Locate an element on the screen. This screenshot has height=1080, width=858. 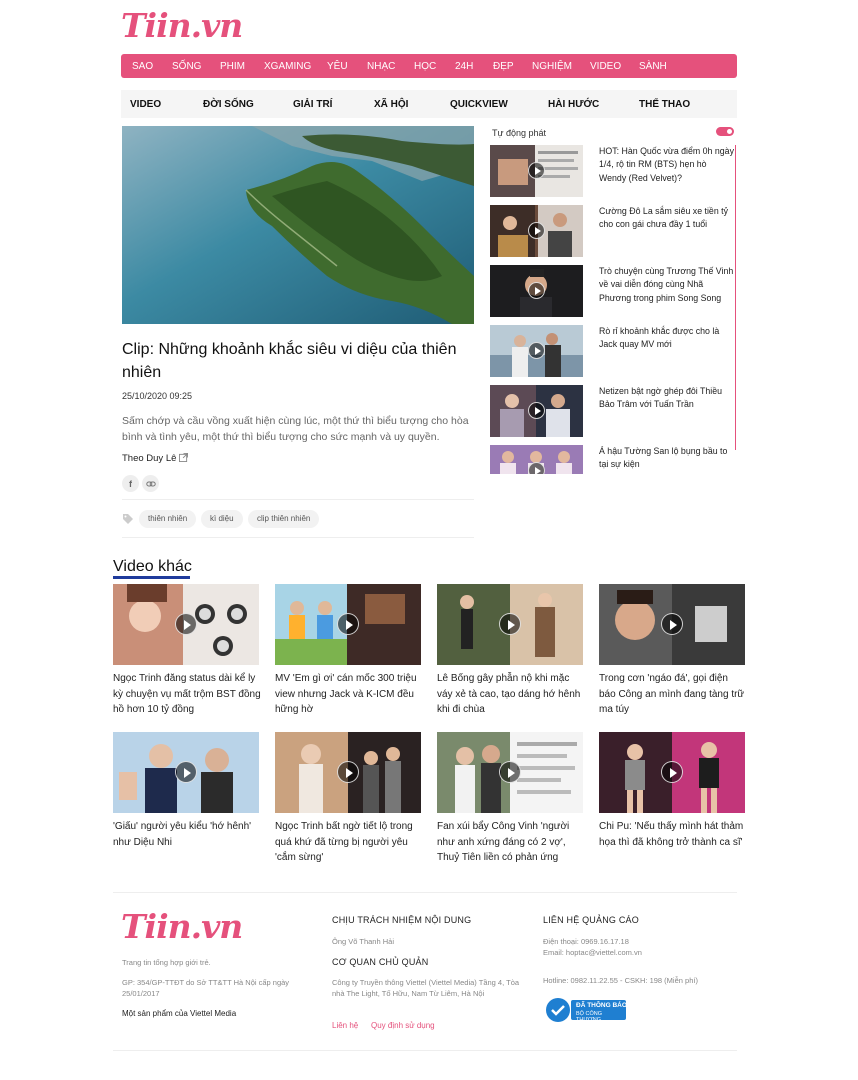
subnav-item-doi-song: ĐỜI SỐNG is located at coordinates (228, 104).